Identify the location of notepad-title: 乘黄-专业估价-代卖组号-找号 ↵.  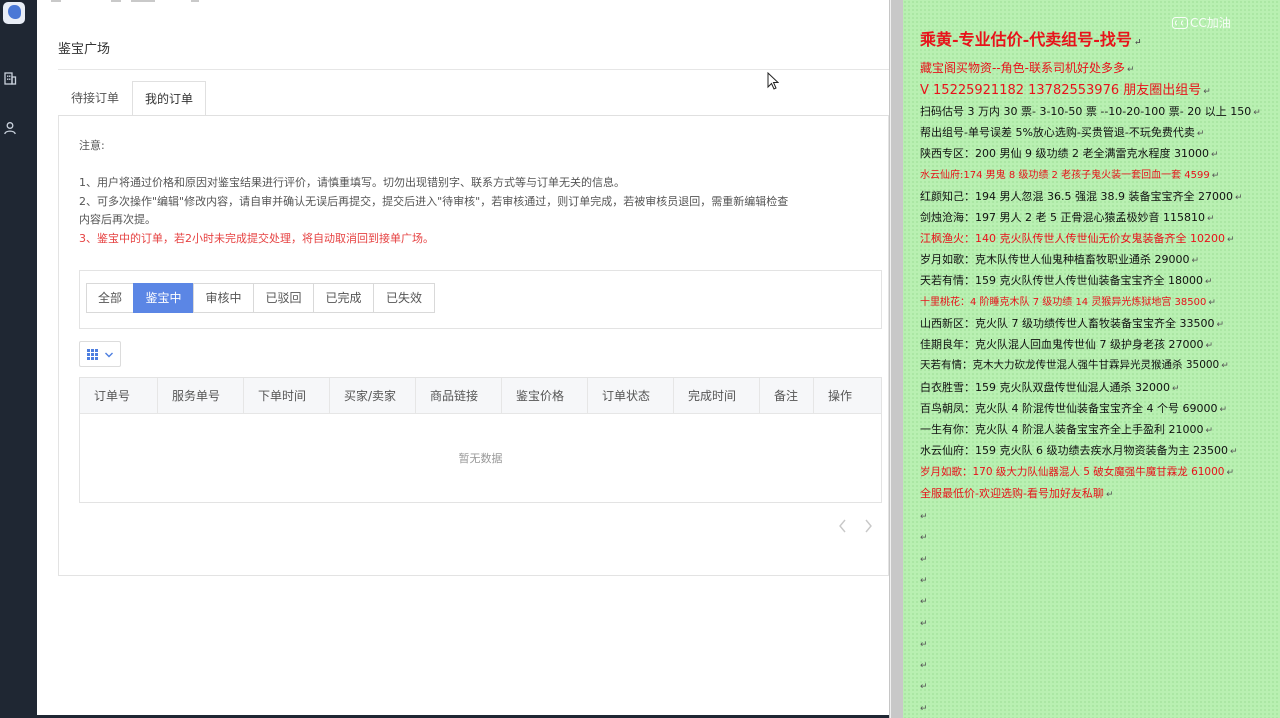
(1031, 39).